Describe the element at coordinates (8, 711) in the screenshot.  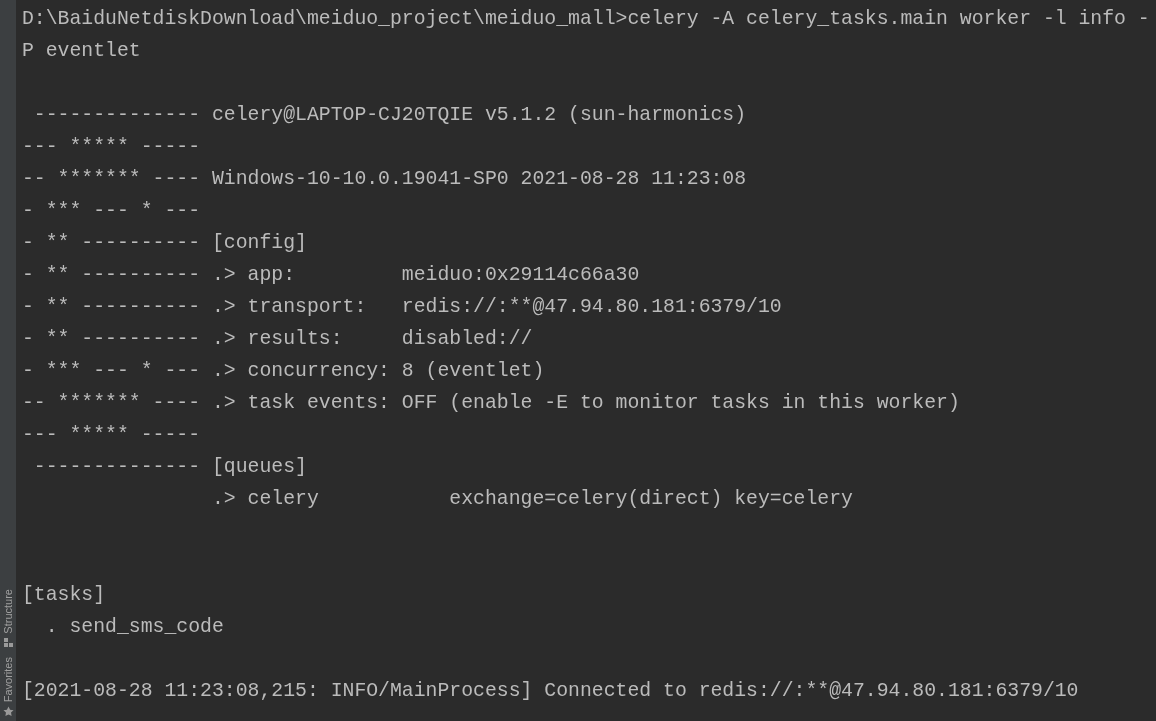
I see `star-icon` at that location.